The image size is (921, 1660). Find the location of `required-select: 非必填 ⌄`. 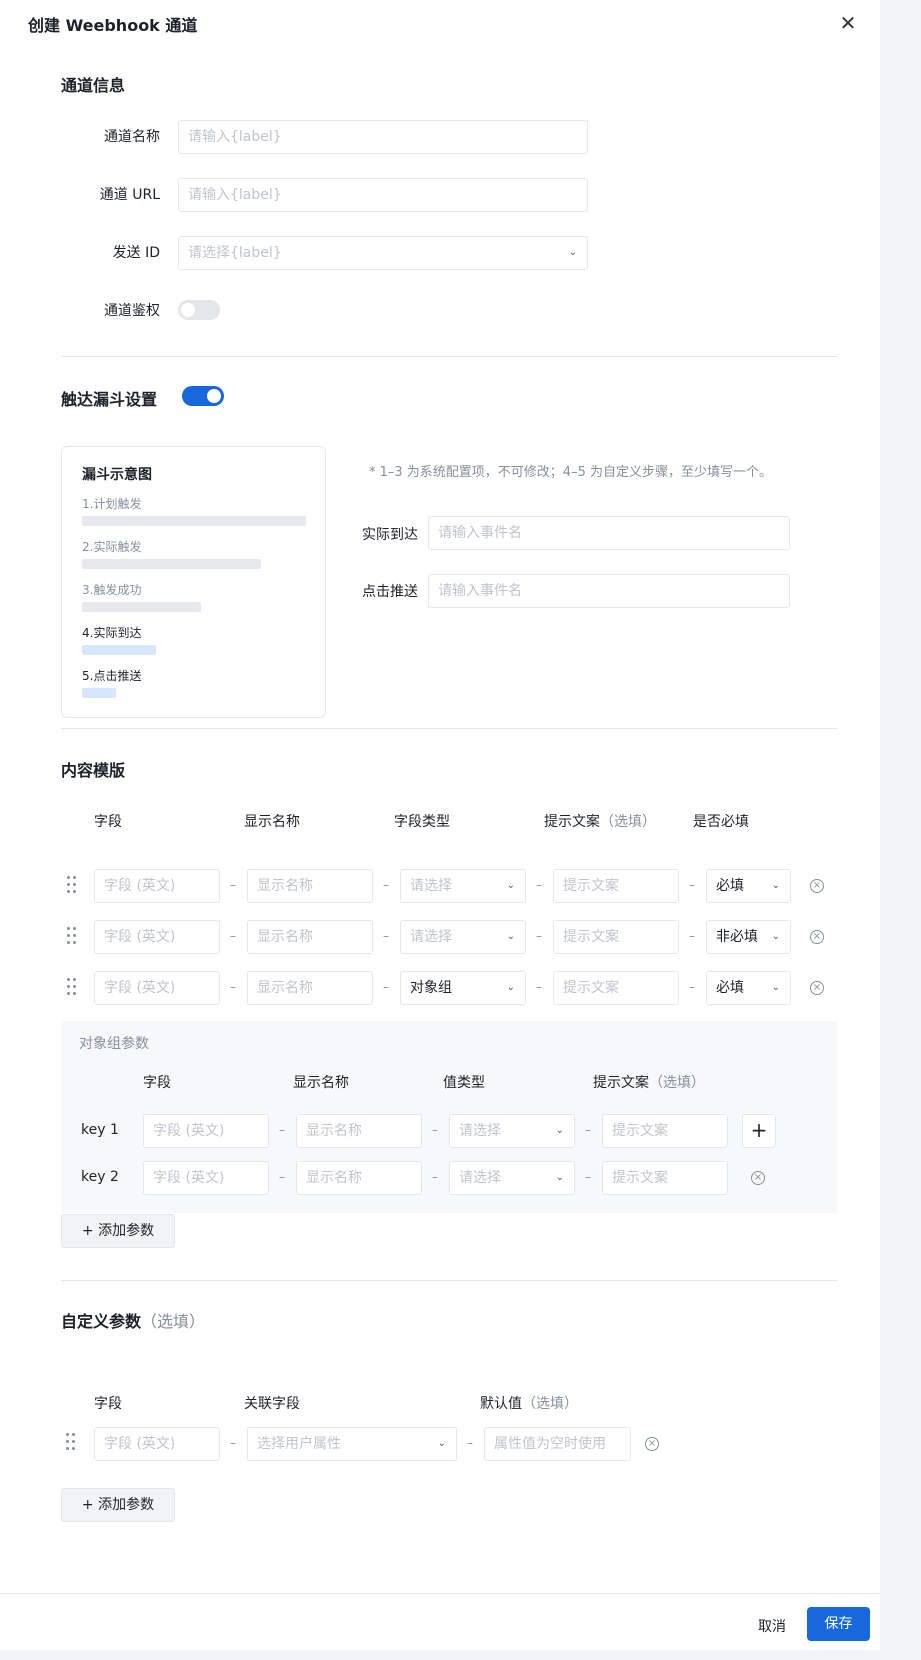

required-select: 非必填 ⌄ is located at coordinates (748, 937).